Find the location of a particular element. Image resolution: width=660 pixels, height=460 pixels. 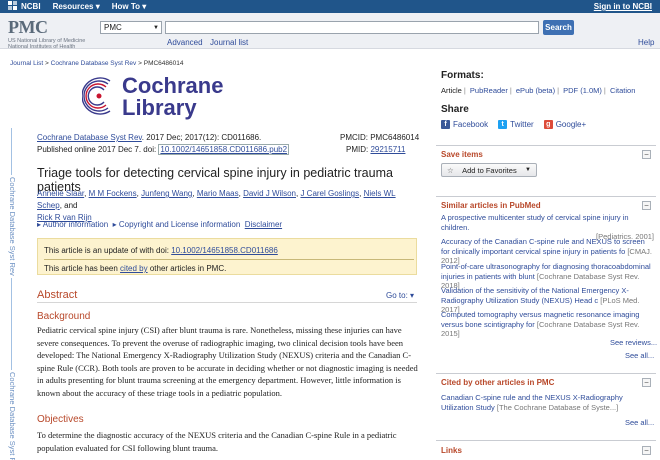

journal-link: Cochrane Database Syst Rev is located at coordinates (89, 137).